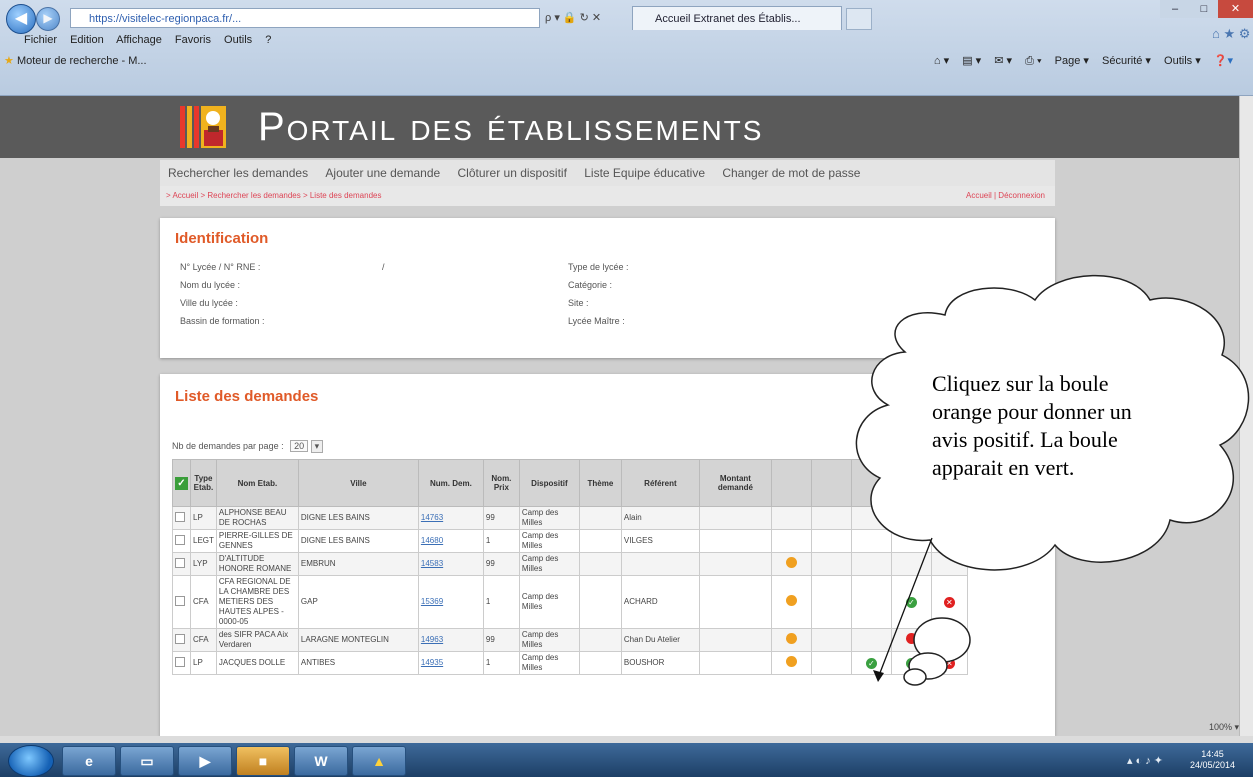  I want to click on cell-theme, so click(600, 602).